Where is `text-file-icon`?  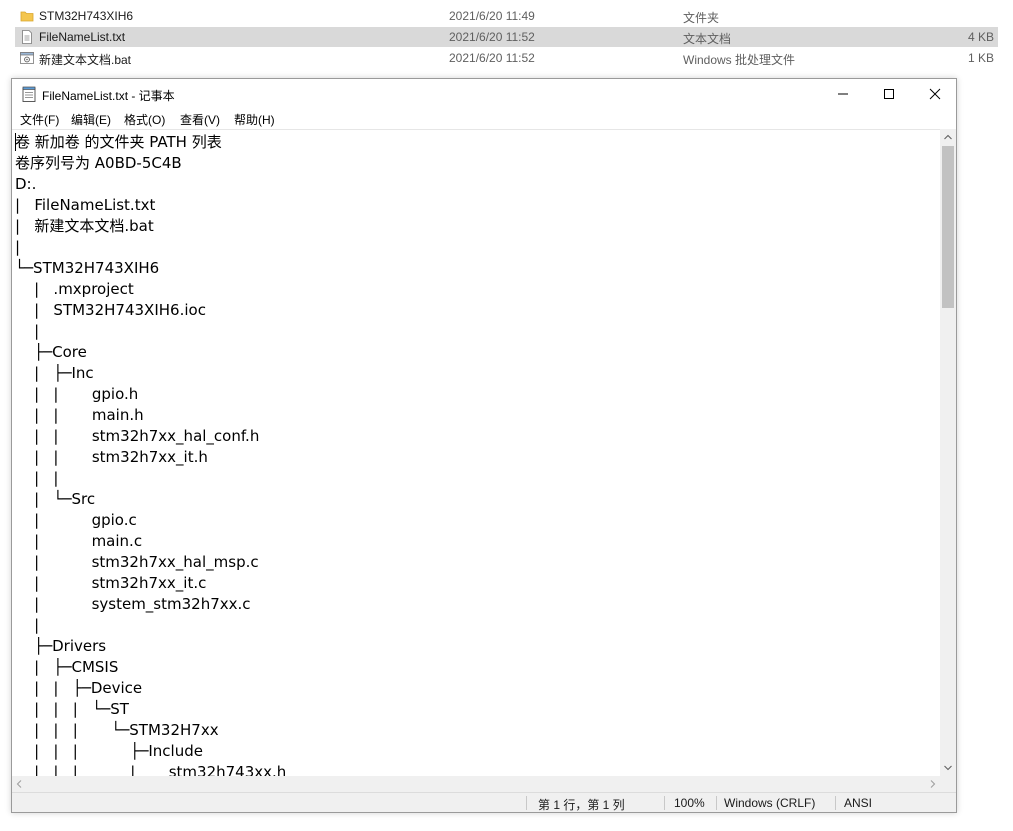 text-file-icon is located at coordinates (27, 37).